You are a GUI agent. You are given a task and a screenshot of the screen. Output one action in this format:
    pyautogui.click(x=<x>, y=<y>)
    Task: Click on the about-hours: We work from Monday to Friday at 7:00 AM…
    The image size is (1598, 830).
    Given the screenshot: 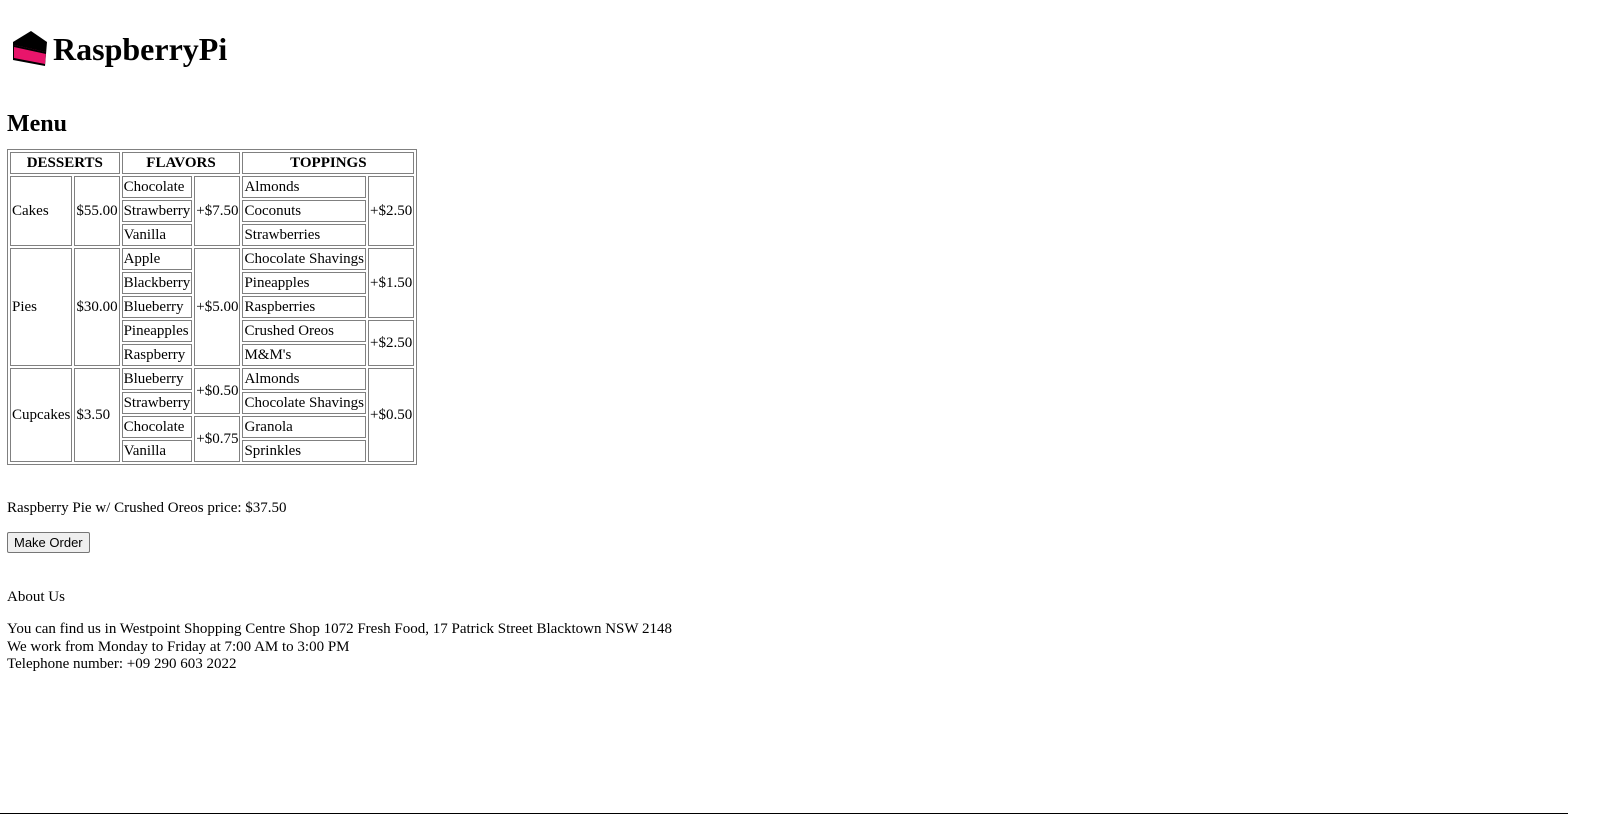 What is the action you would take?
    pyautogui.click(x=178, y=646)
    